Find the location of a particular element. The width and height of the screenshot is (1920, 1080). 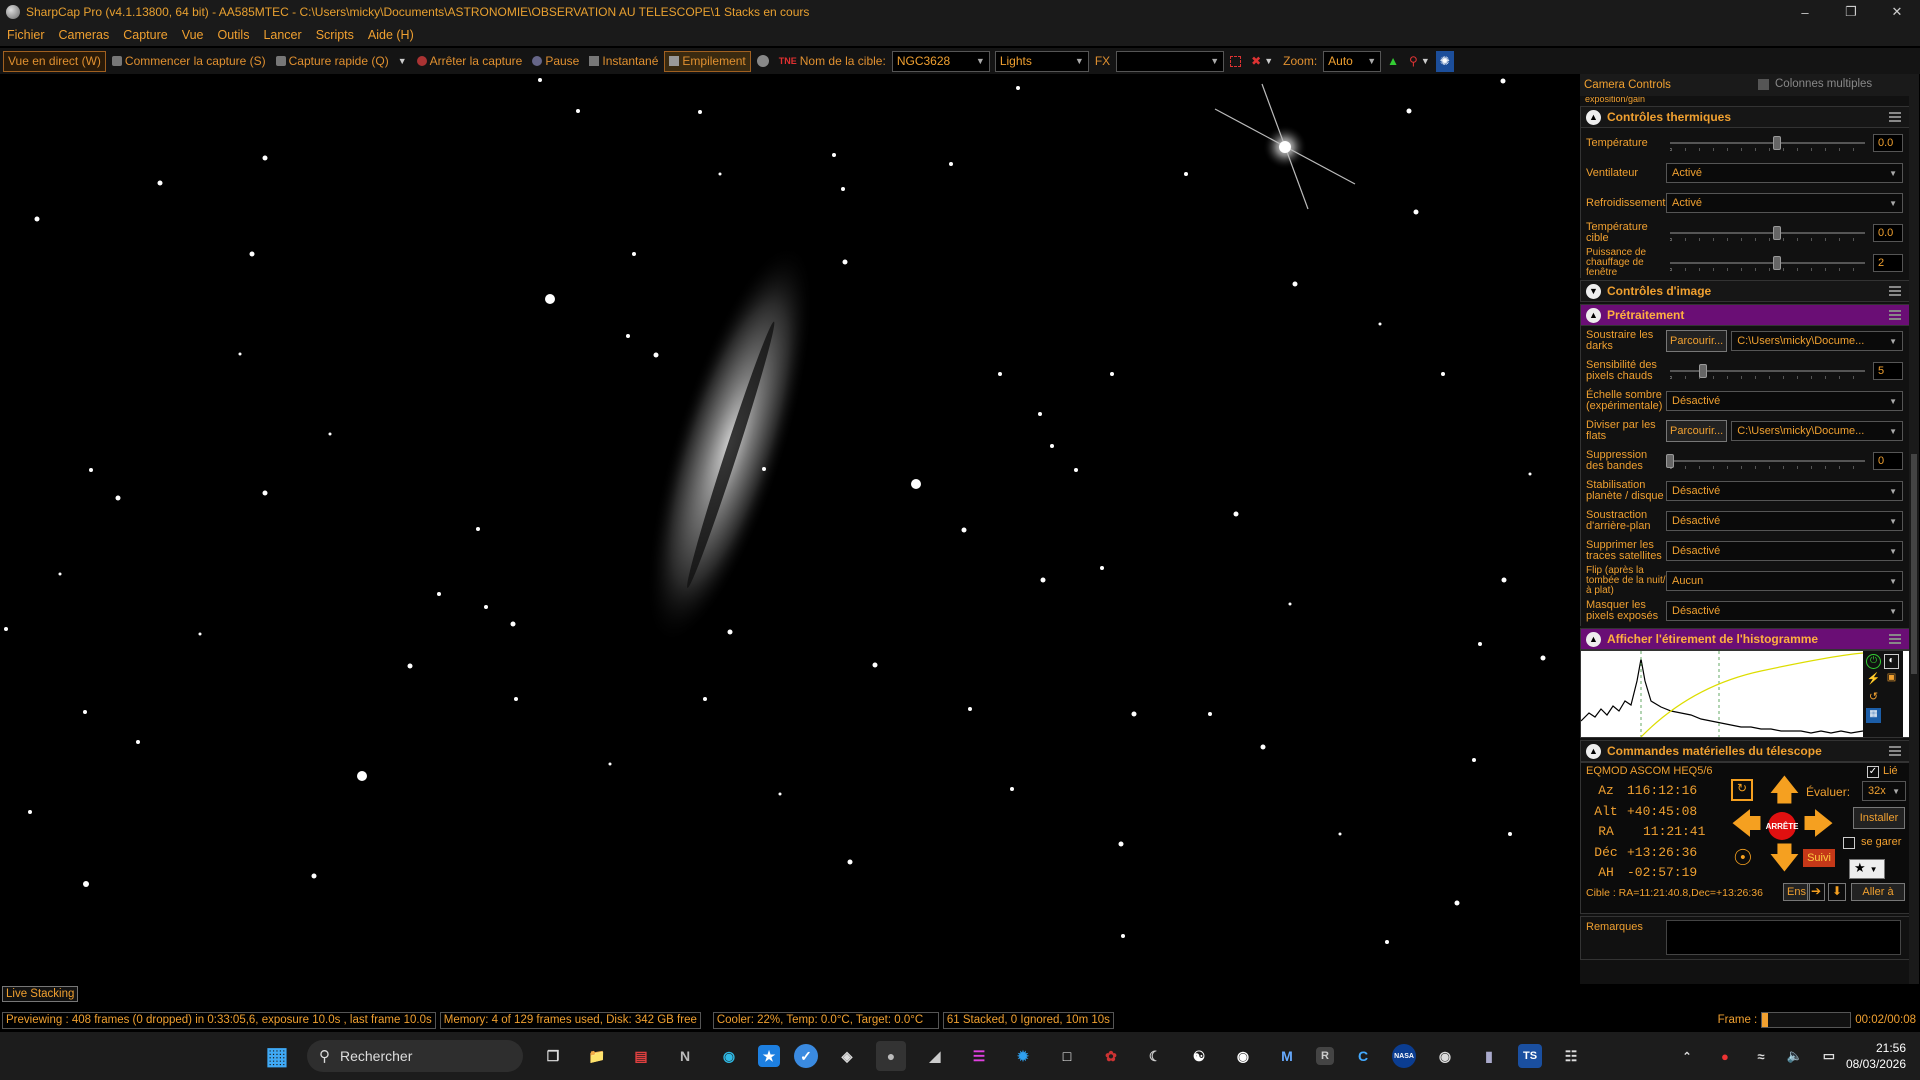

linked-checkbox: ✓ is located at coordinates (1873, 772).